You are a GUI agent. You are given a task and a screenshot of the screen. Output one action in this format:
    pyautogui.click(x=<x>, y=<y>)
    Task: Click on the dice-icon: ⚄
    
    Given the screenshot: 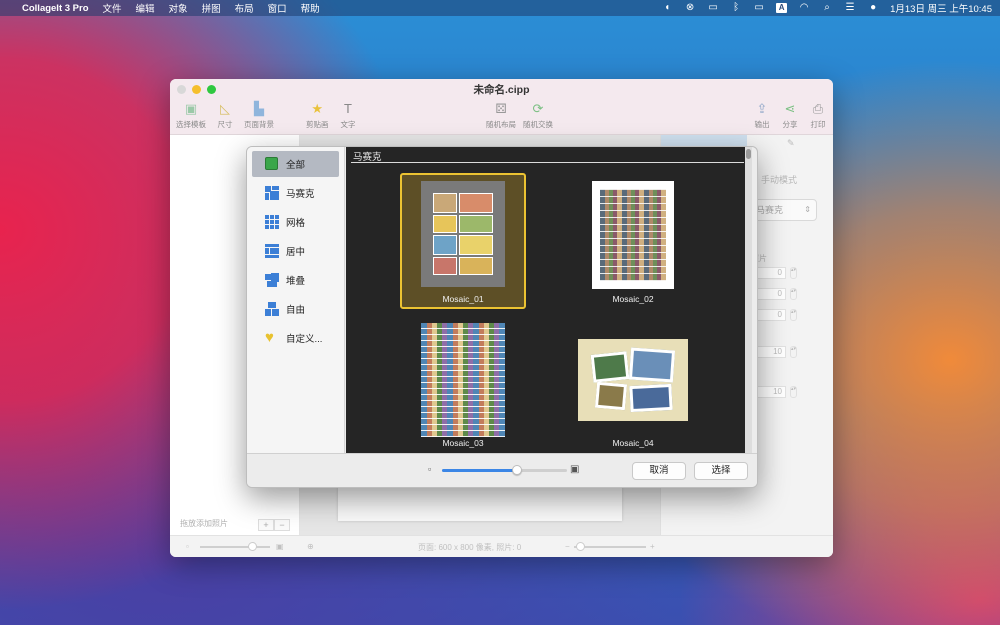 What is the action you would take?
    pyautogui.click(x=501, y=108)
    